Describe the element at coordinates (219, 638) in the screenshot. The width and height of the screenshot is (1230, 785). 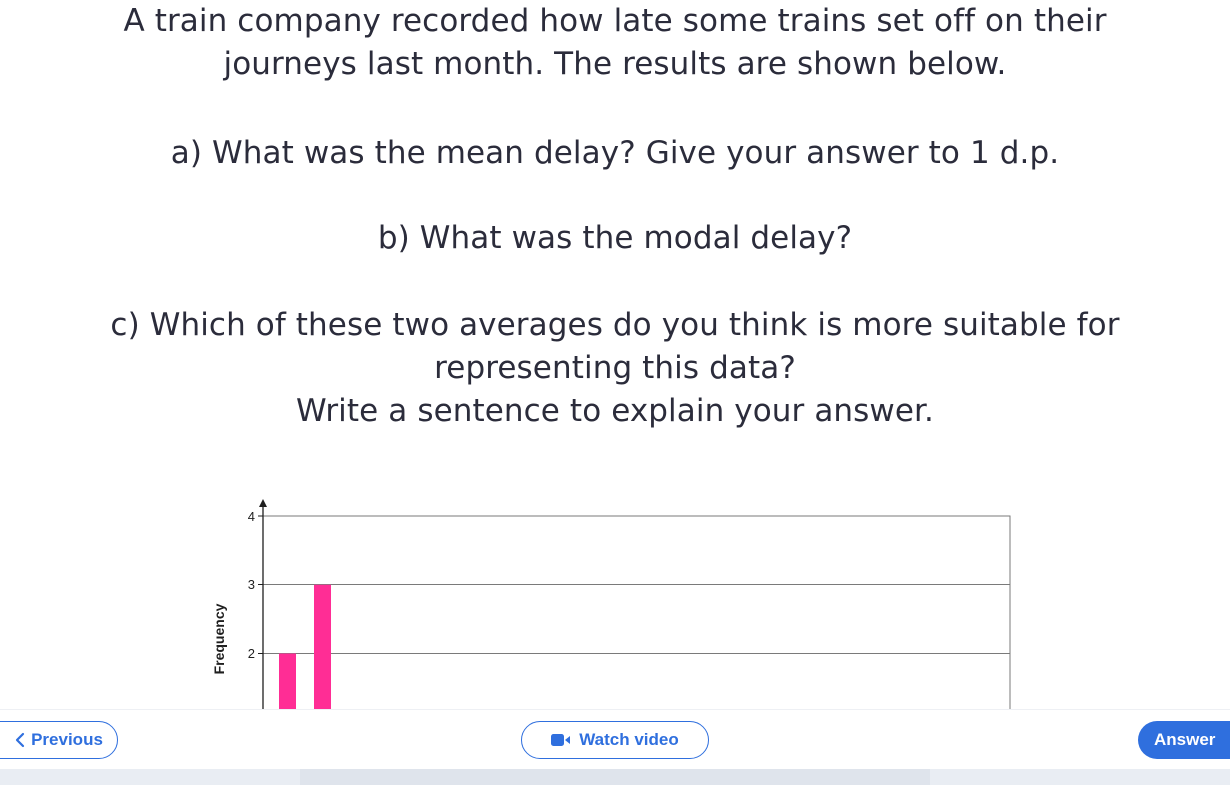
I see `y-axis-title: Frequency` at that location.